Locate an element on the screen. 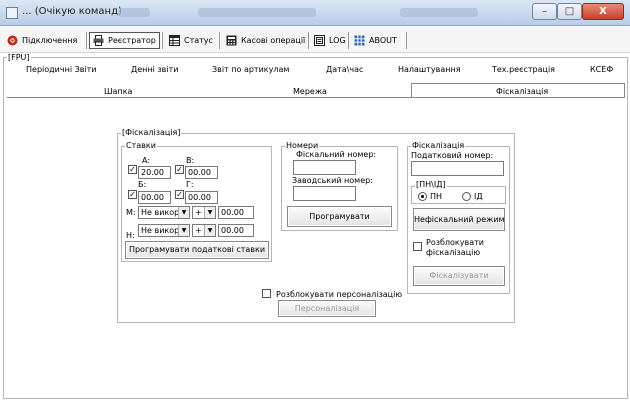 The width and height of the screenshot is (630, 403). tab-article-report: Звіт по артикулам is located at coordinates (250, 69).